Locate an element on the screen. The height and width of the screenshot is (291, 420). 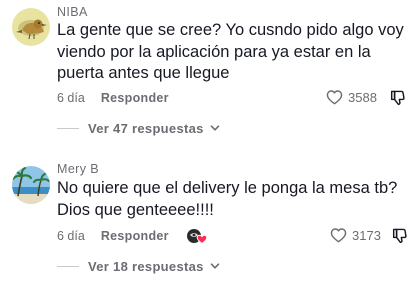
view-replies-label: Ver 47 respuestas is located at coordinates (146, 128).